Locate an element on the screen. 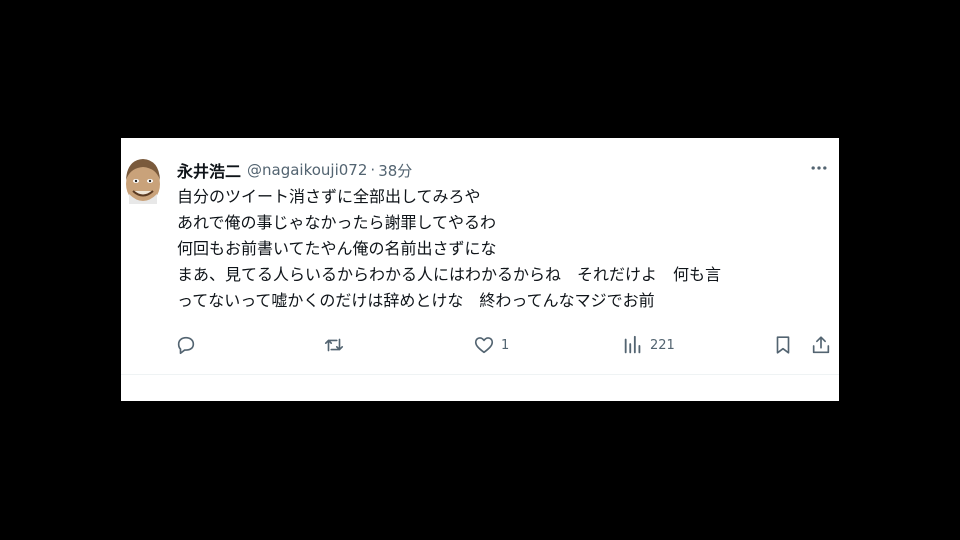  retweet-icon is located at coordinates (334, 345).